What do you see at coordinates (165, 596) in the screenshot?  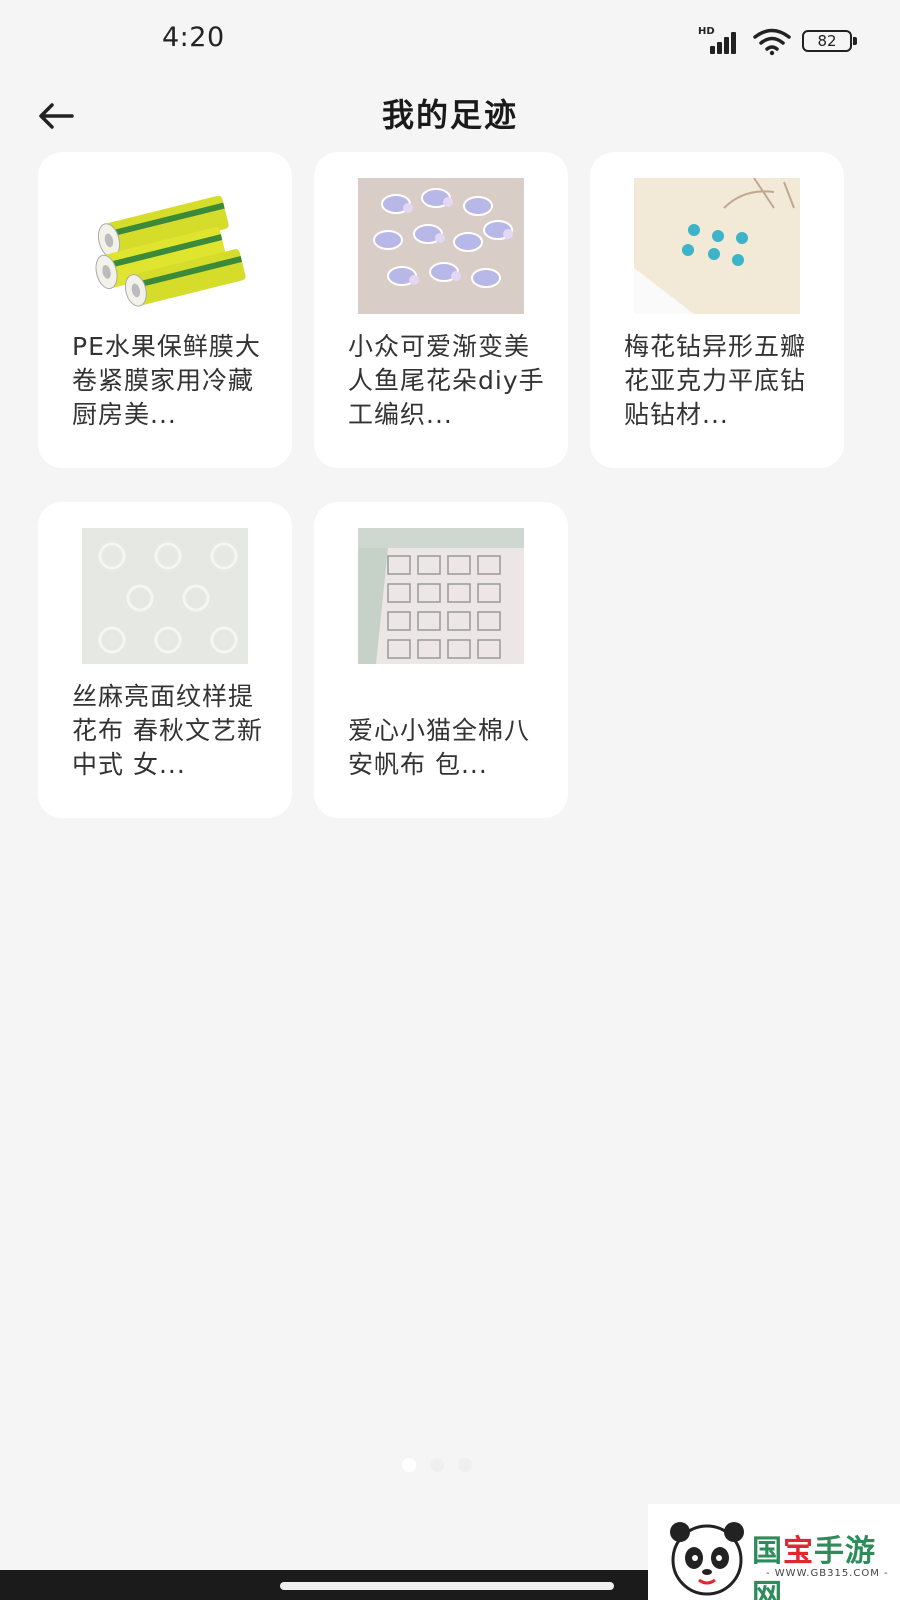 I see `product-image-jacquard-fabric` at bounding box center [165, 596].